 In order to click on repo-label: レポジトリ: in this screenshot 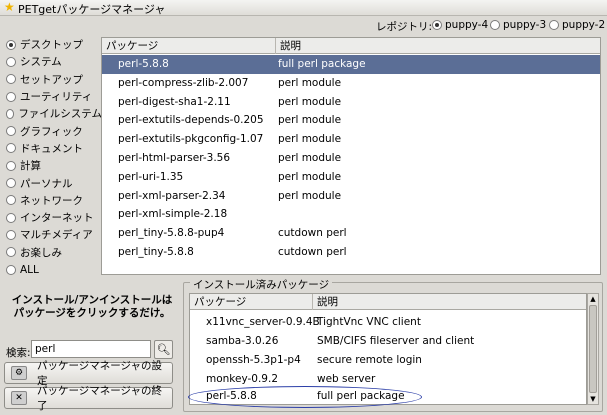, I will do `click(404, 27)`.